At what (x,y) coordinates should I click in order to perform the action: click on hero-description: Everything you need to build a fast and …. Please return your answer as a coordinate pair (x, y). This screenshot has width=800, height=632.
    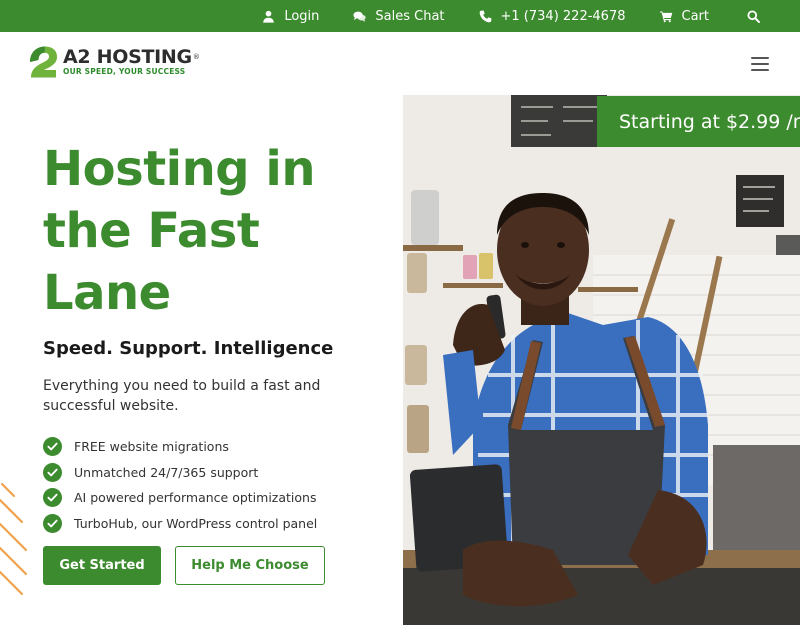
    Looking at the image, I should click on (182, 396).